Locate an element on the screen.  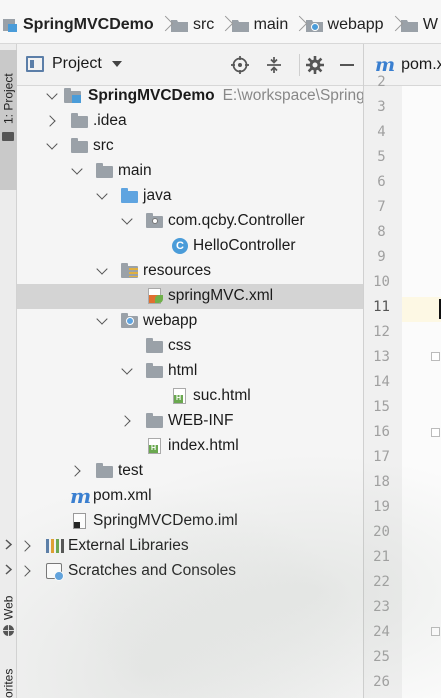
tree-node-main: main is located at coordinates (190, 171).